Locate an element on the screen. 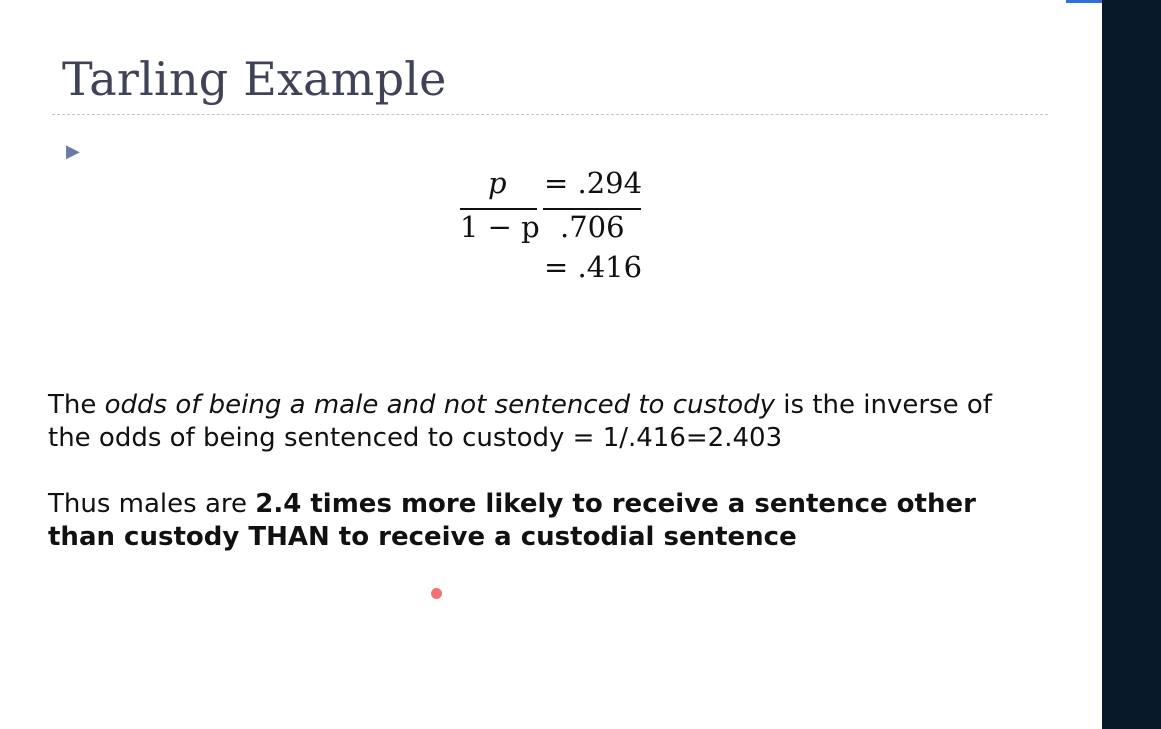 This screenshot has height=729, width=1161. equation-value-1: = .294 is located at coordinates (593, 183).